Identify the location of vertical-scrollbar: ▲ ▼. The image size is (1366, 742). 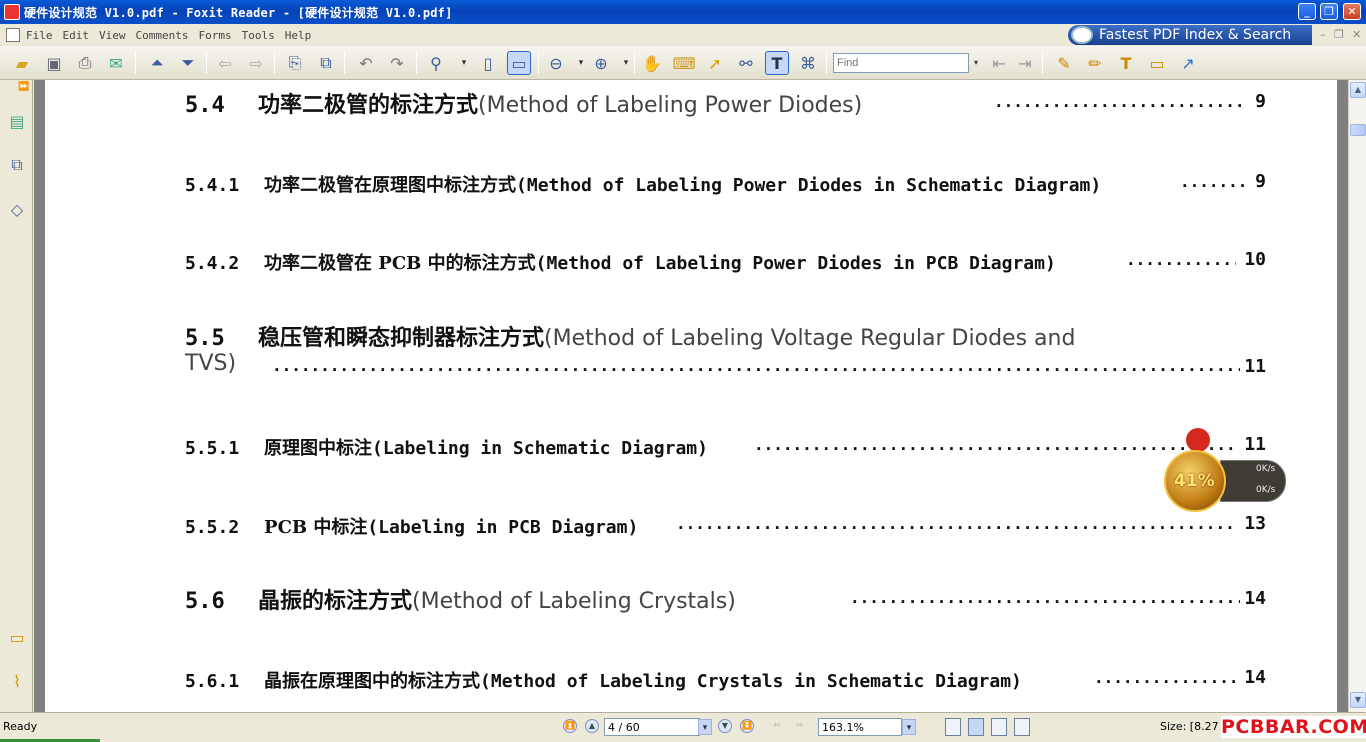
(1357, 396).